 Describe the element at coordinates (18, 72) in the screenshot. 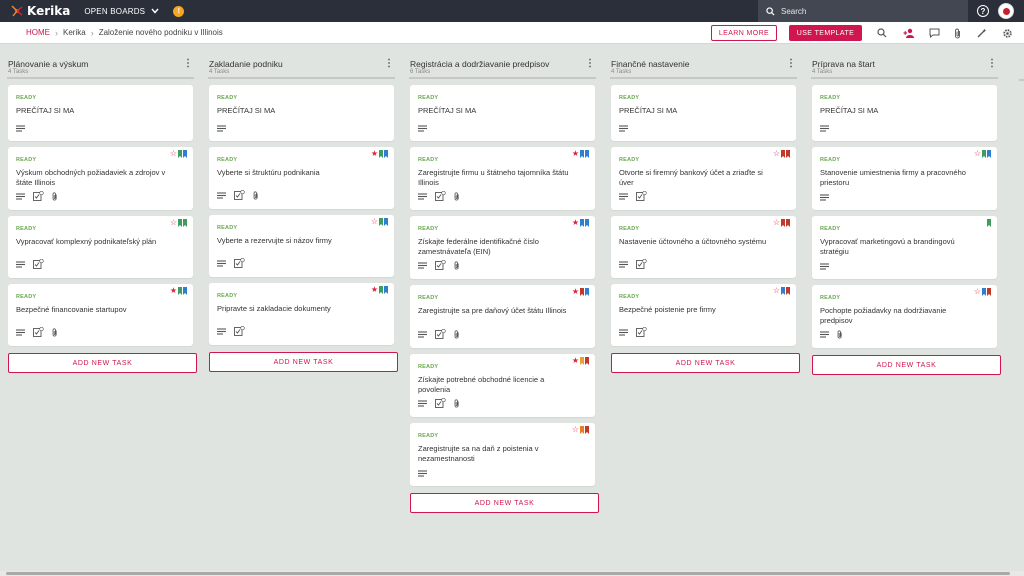

I see `column-task-count: 4 Tasks` at that location.